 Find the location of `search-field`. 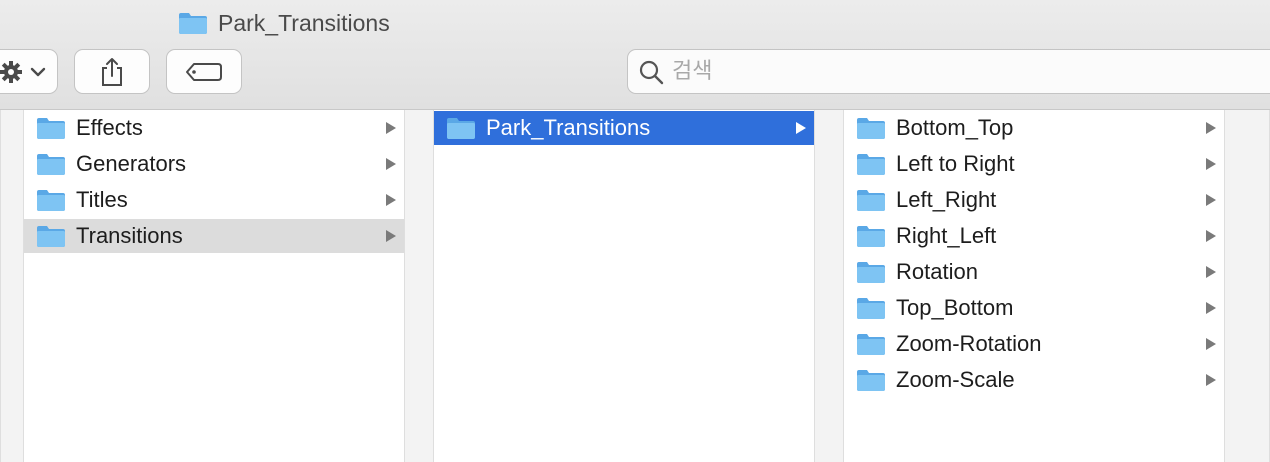

search-field is located at coordinates (948, 71).